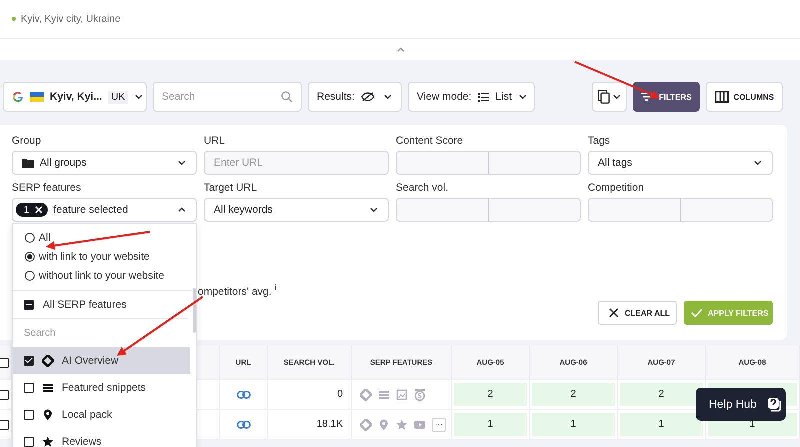 The height and width of the screenshot is (447, 800). What do you see at coordinates (721, 97) in the screenshot?
I see `columns-icon` at bounding box center [721, 97].